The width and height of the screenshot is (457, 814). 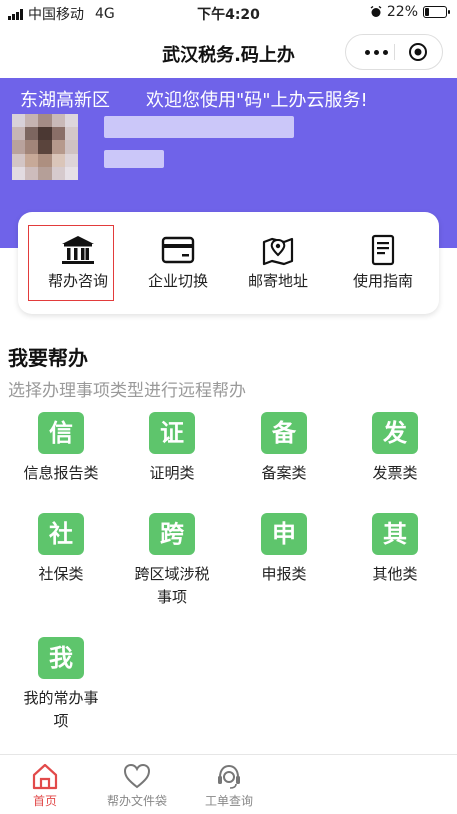 I want to click on category-label: 证明类, so click(x=172, y=473).